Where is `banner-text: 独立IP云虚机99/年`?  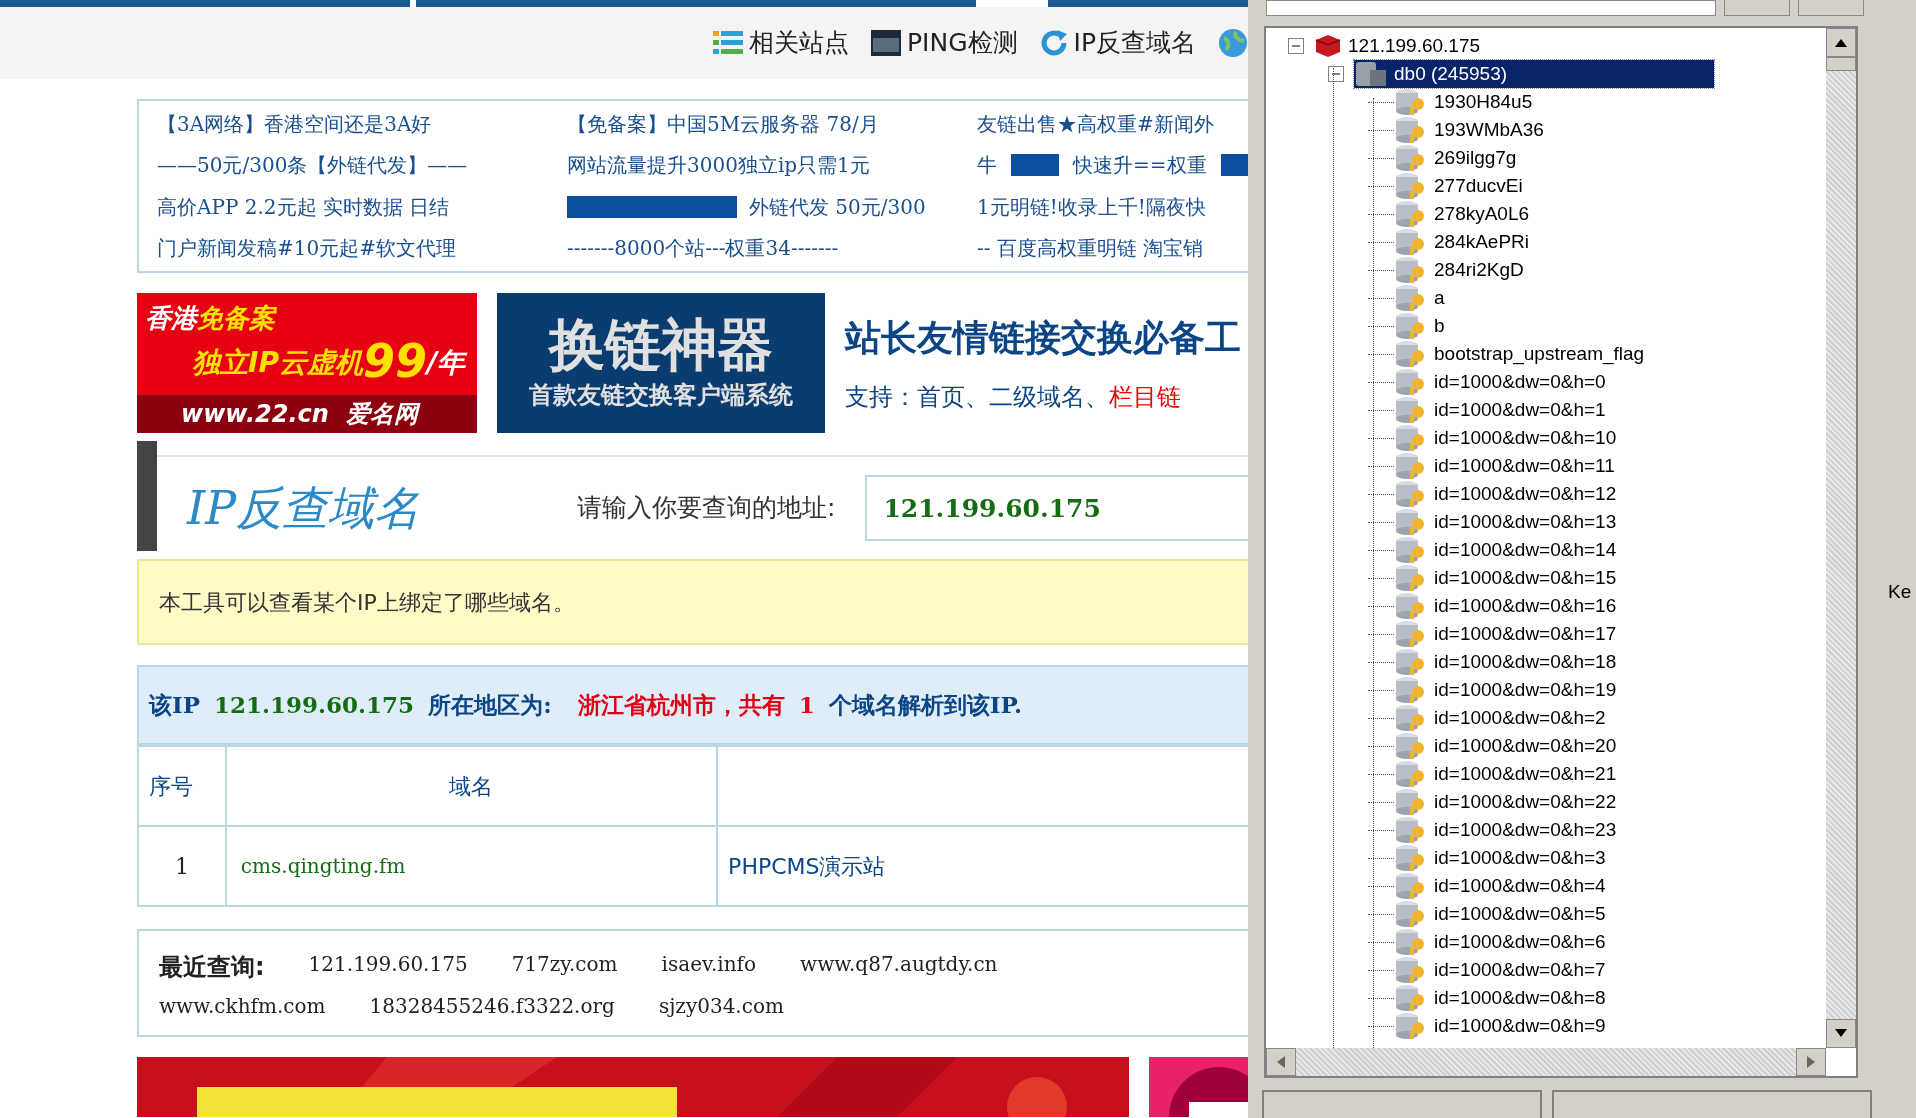
banner-text: 独立IP云虚机99/年 is located at coordinates (330, 361).